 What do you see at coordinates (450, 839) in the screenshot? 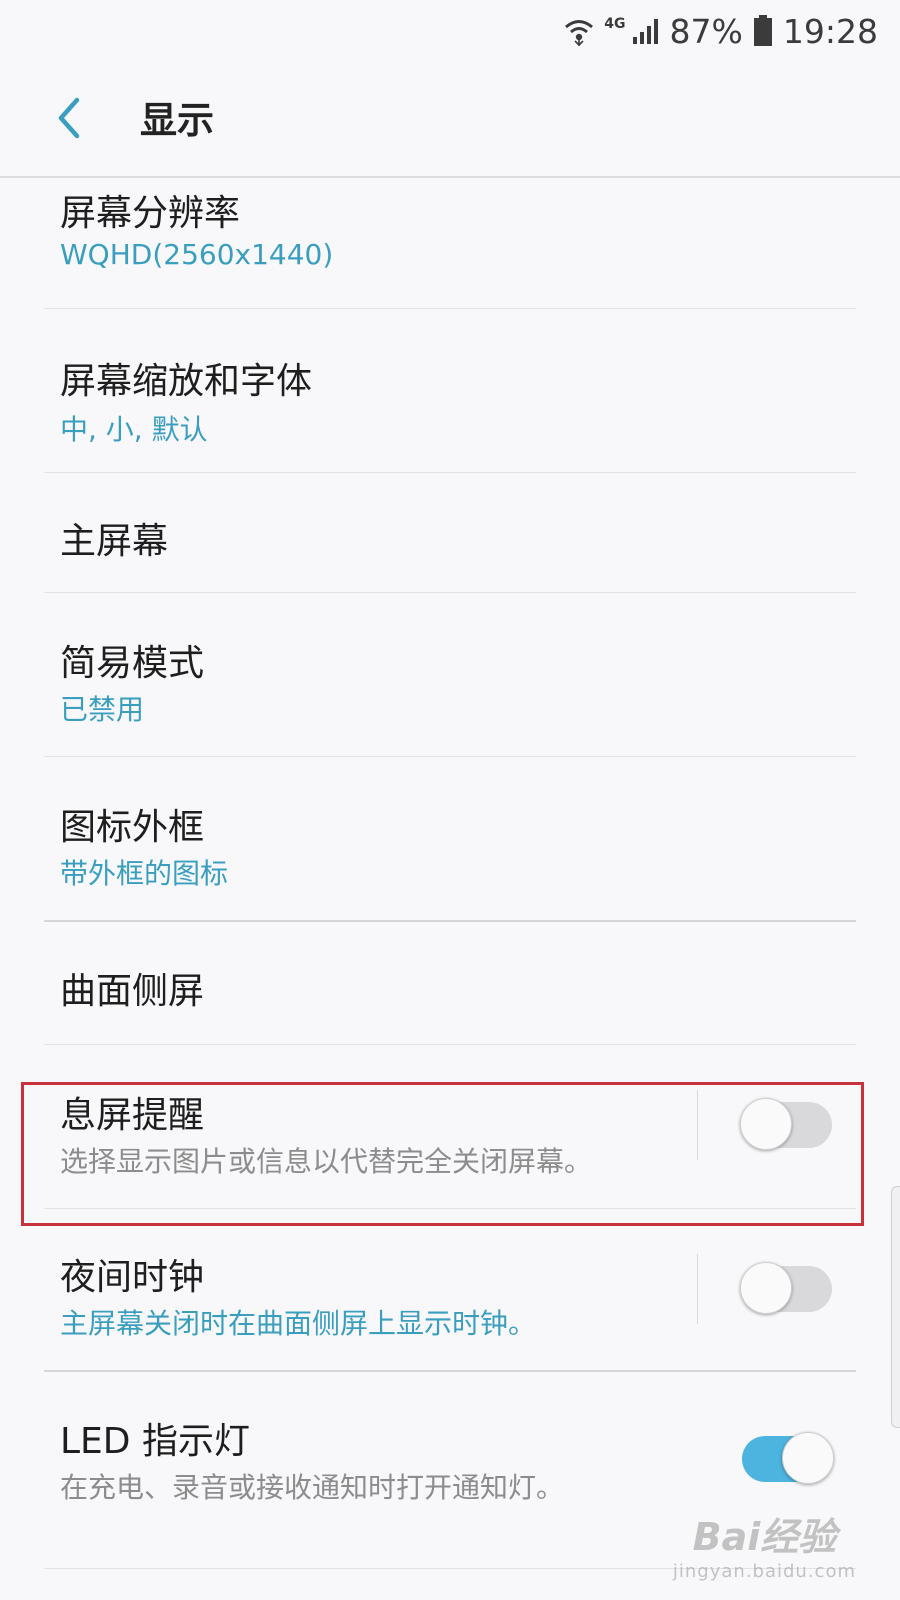
I see `setting-icon-frames: 图标外框 带外框的图标` at bounding box center [450, 839].